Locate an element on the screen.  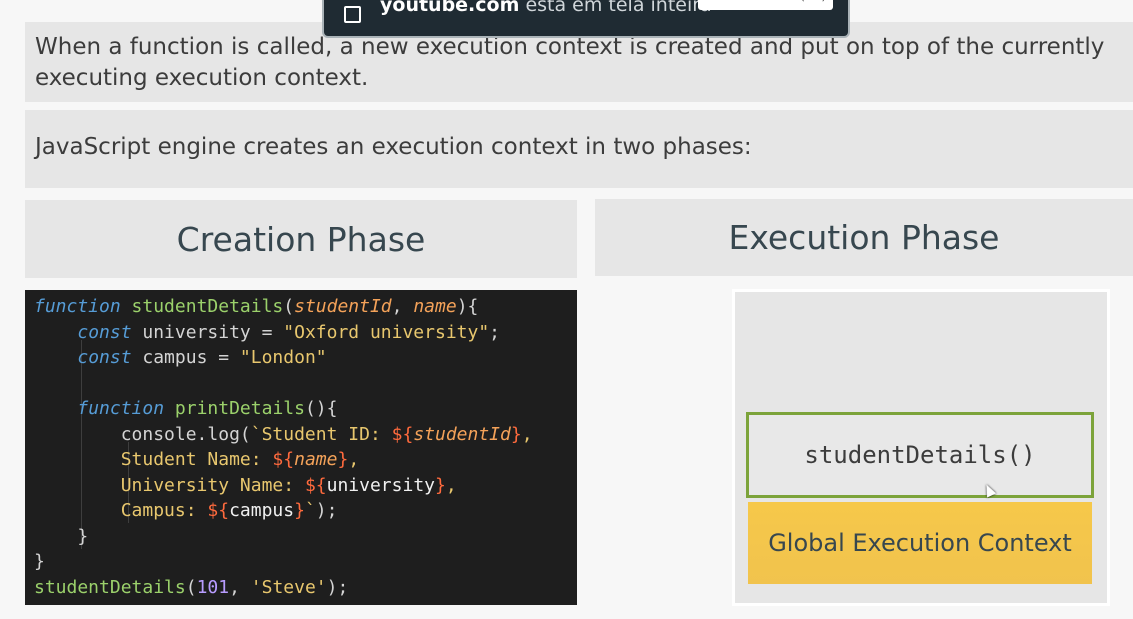
fullscreen-message: youtube.com está em tela inteira is located at coordinates (546, 8).